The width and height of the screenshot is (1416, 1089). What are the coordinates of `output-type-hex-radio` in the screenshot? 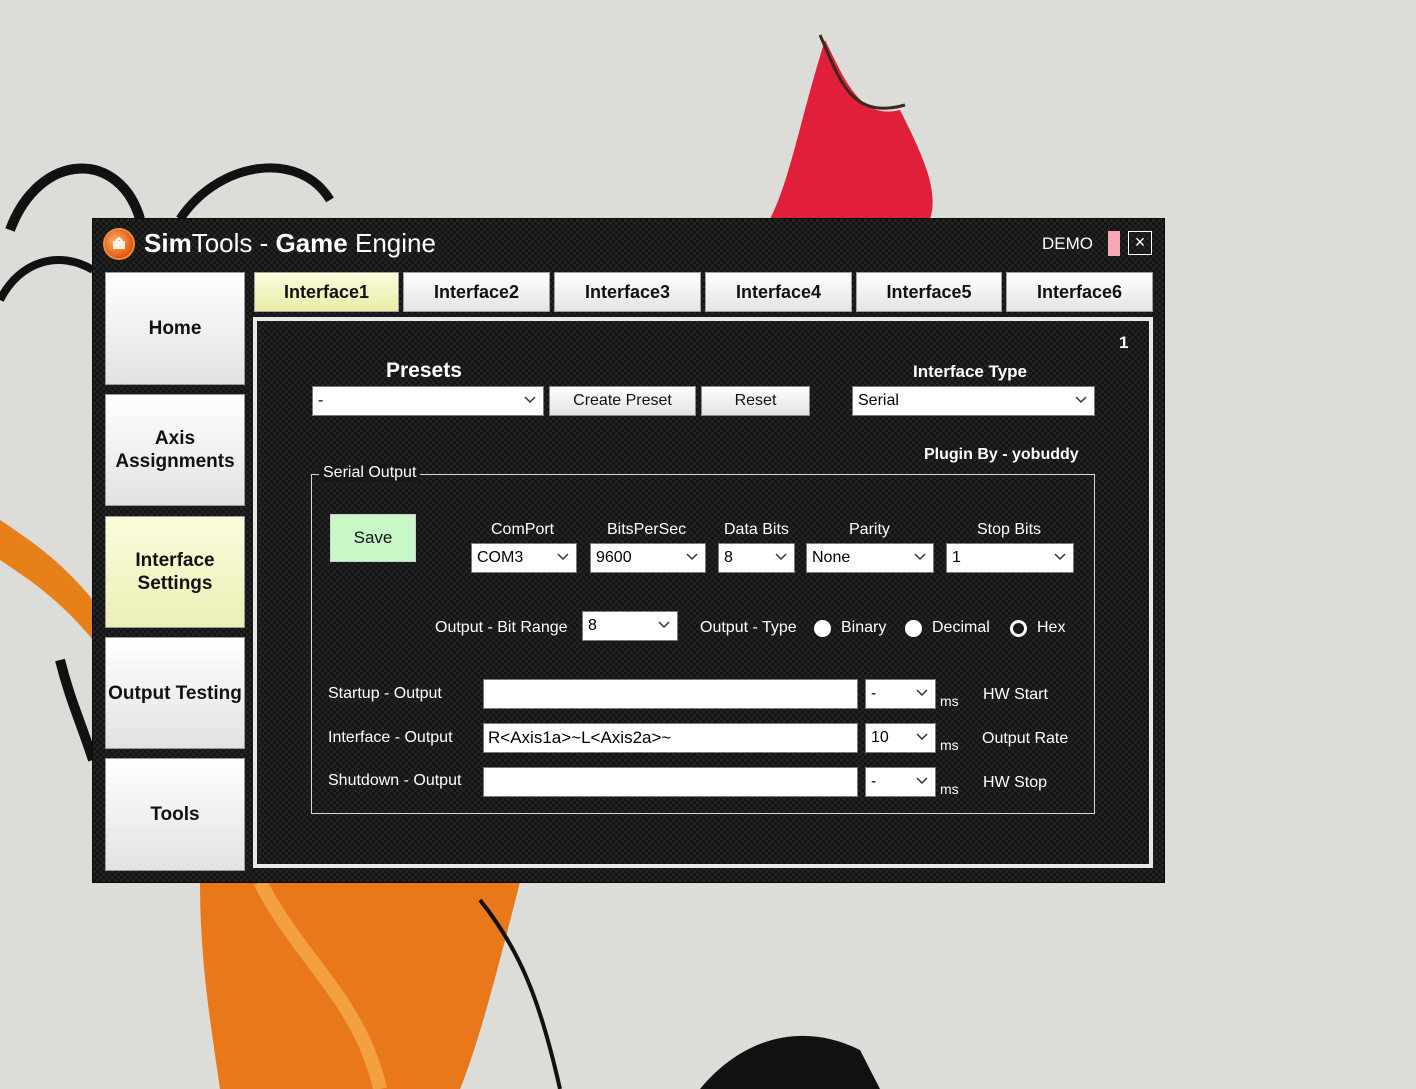 It's located at (1018, 628).